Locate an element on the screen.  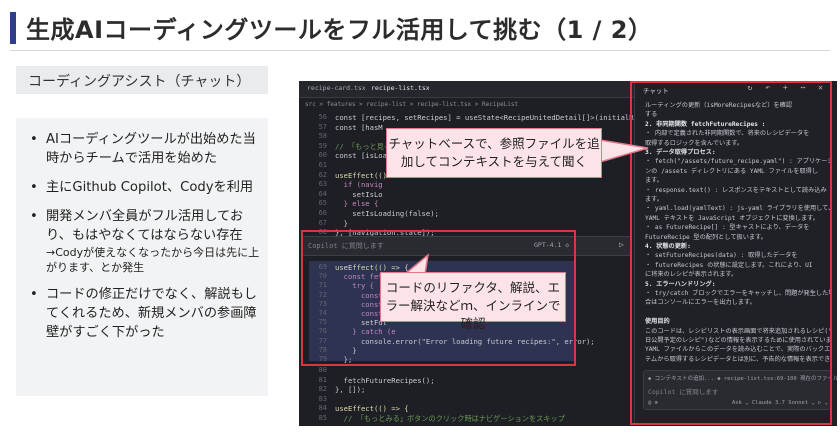
code-line: setIsLo is located at coordinates (359, 194).